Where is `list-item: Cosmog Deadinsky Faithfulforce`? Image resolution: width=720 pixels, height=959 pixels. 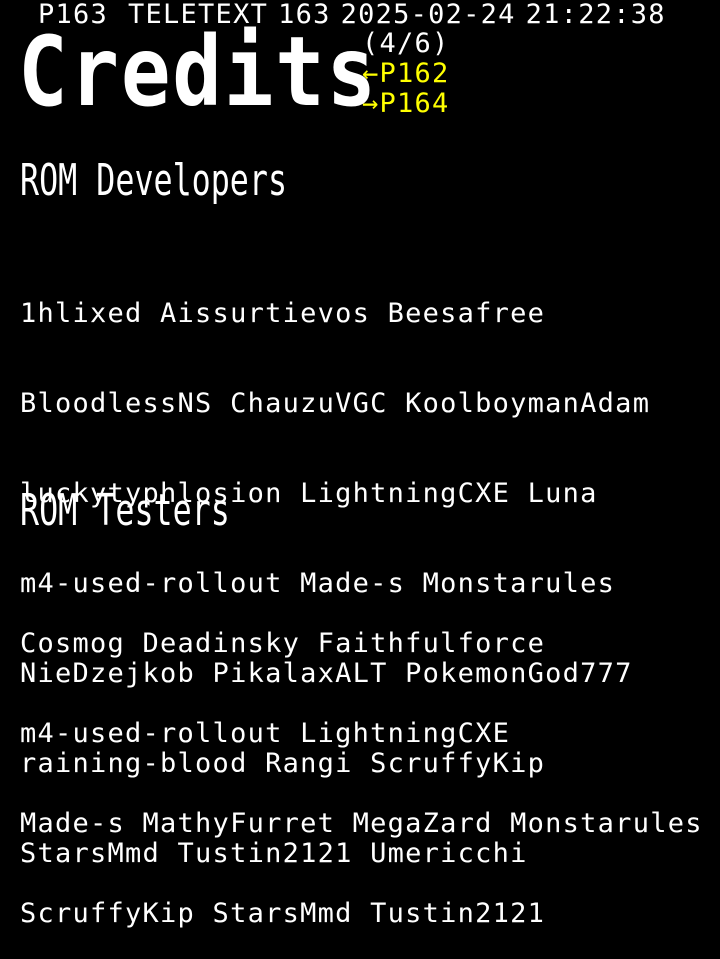
list-item: Cosmog Deadinsky Faithfulforce is located at coordinates (283, 643).